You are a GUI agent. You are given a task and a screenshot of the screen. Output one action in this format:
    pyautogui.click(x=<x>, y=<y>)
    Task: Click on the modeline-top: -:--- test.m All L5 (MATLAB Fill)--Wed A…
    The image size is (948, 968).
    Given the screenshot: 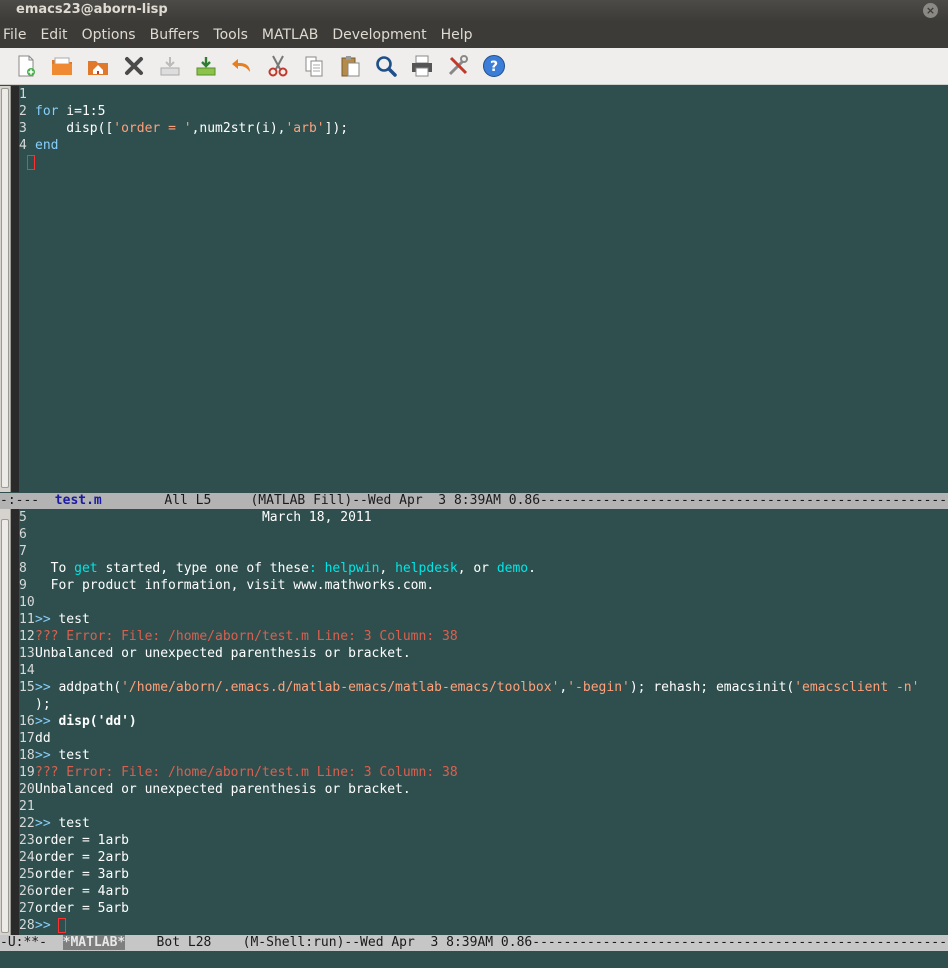 What is the action you would take?
    pyautogui.click(x=474, y=501)
    